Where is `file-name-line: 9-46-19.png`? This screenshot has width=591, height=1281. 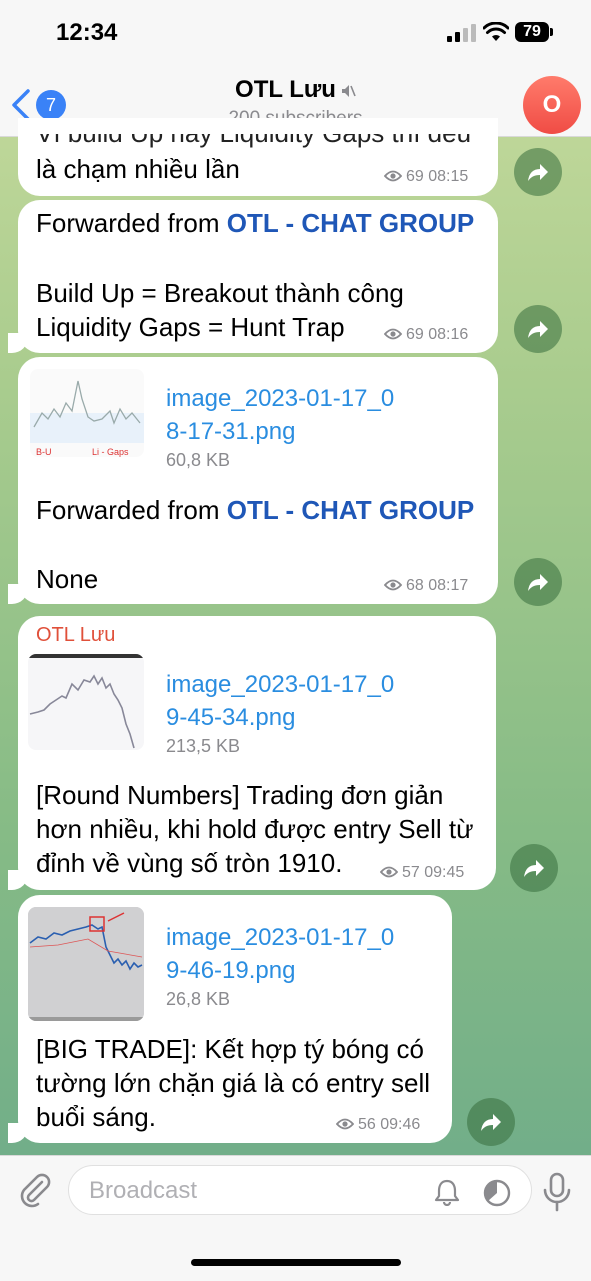
file-name-line: 9-46-19.png is located at coordinates (230, 970).